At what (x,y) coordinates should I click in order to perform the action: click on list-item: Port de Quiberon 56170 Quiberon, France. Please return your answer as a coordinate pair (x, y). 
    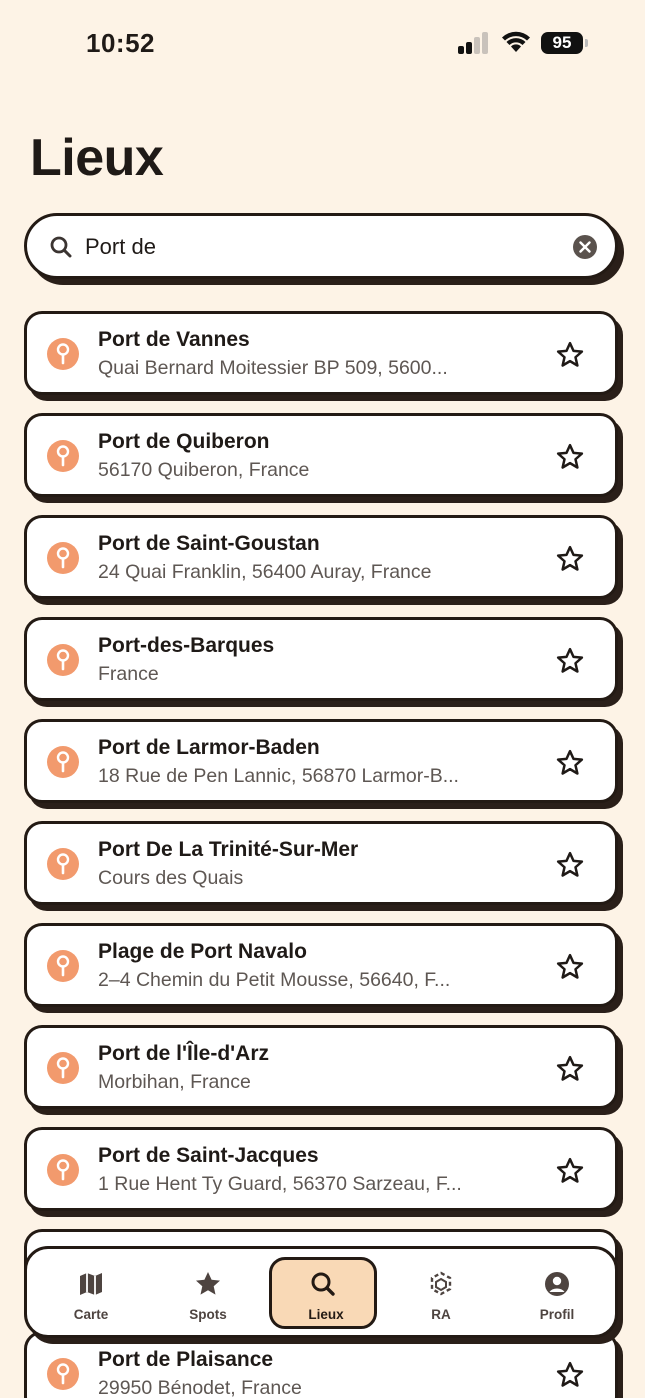
    Looking at the image, I should click on (321, 455).